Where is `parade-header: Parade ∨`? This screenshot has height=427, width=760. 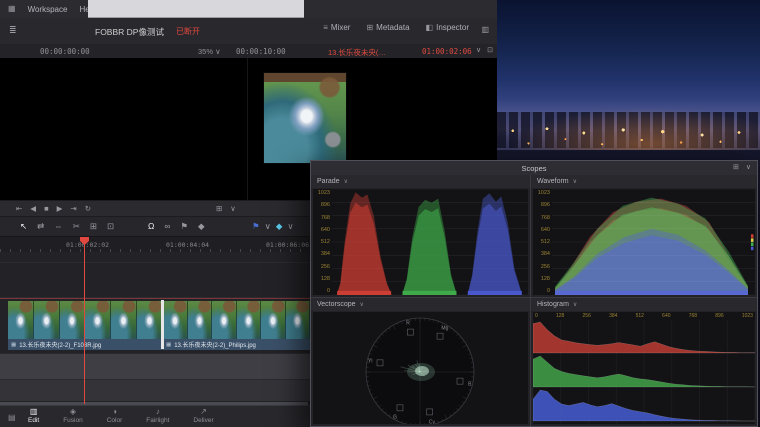 parade-header: Parade ∨ is located at coordinates (420, 181).